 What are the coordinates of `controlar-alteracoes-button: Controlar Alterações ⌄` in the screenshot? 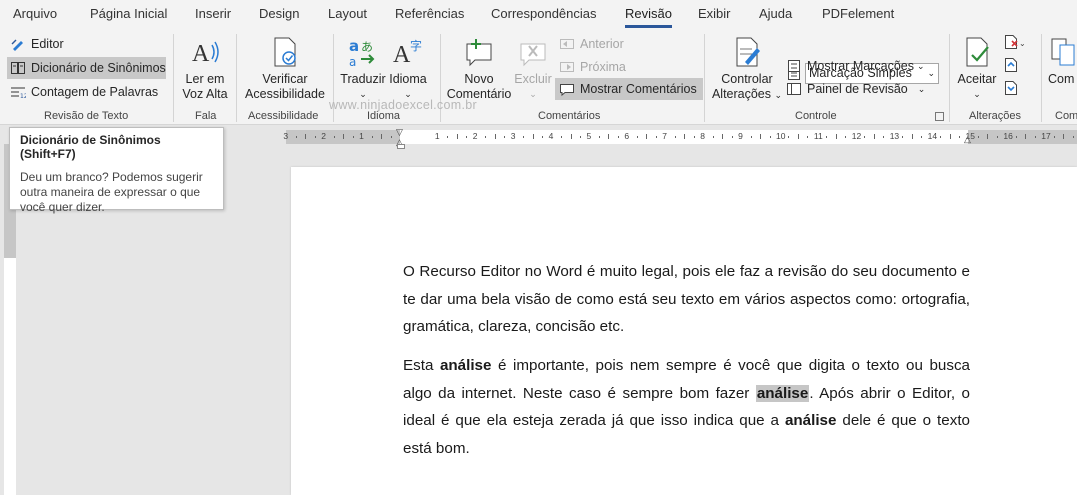 It's located at (747, 68).